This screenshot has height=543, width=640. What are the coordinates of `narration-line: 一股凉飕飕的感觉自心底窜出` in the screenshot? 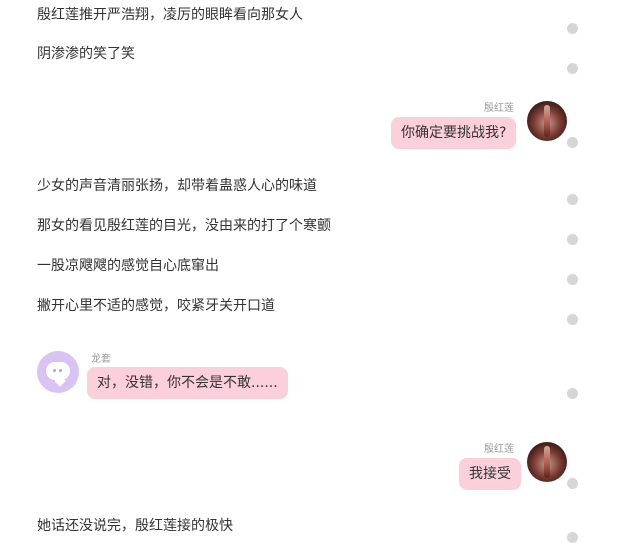 It's located at (128, 266).